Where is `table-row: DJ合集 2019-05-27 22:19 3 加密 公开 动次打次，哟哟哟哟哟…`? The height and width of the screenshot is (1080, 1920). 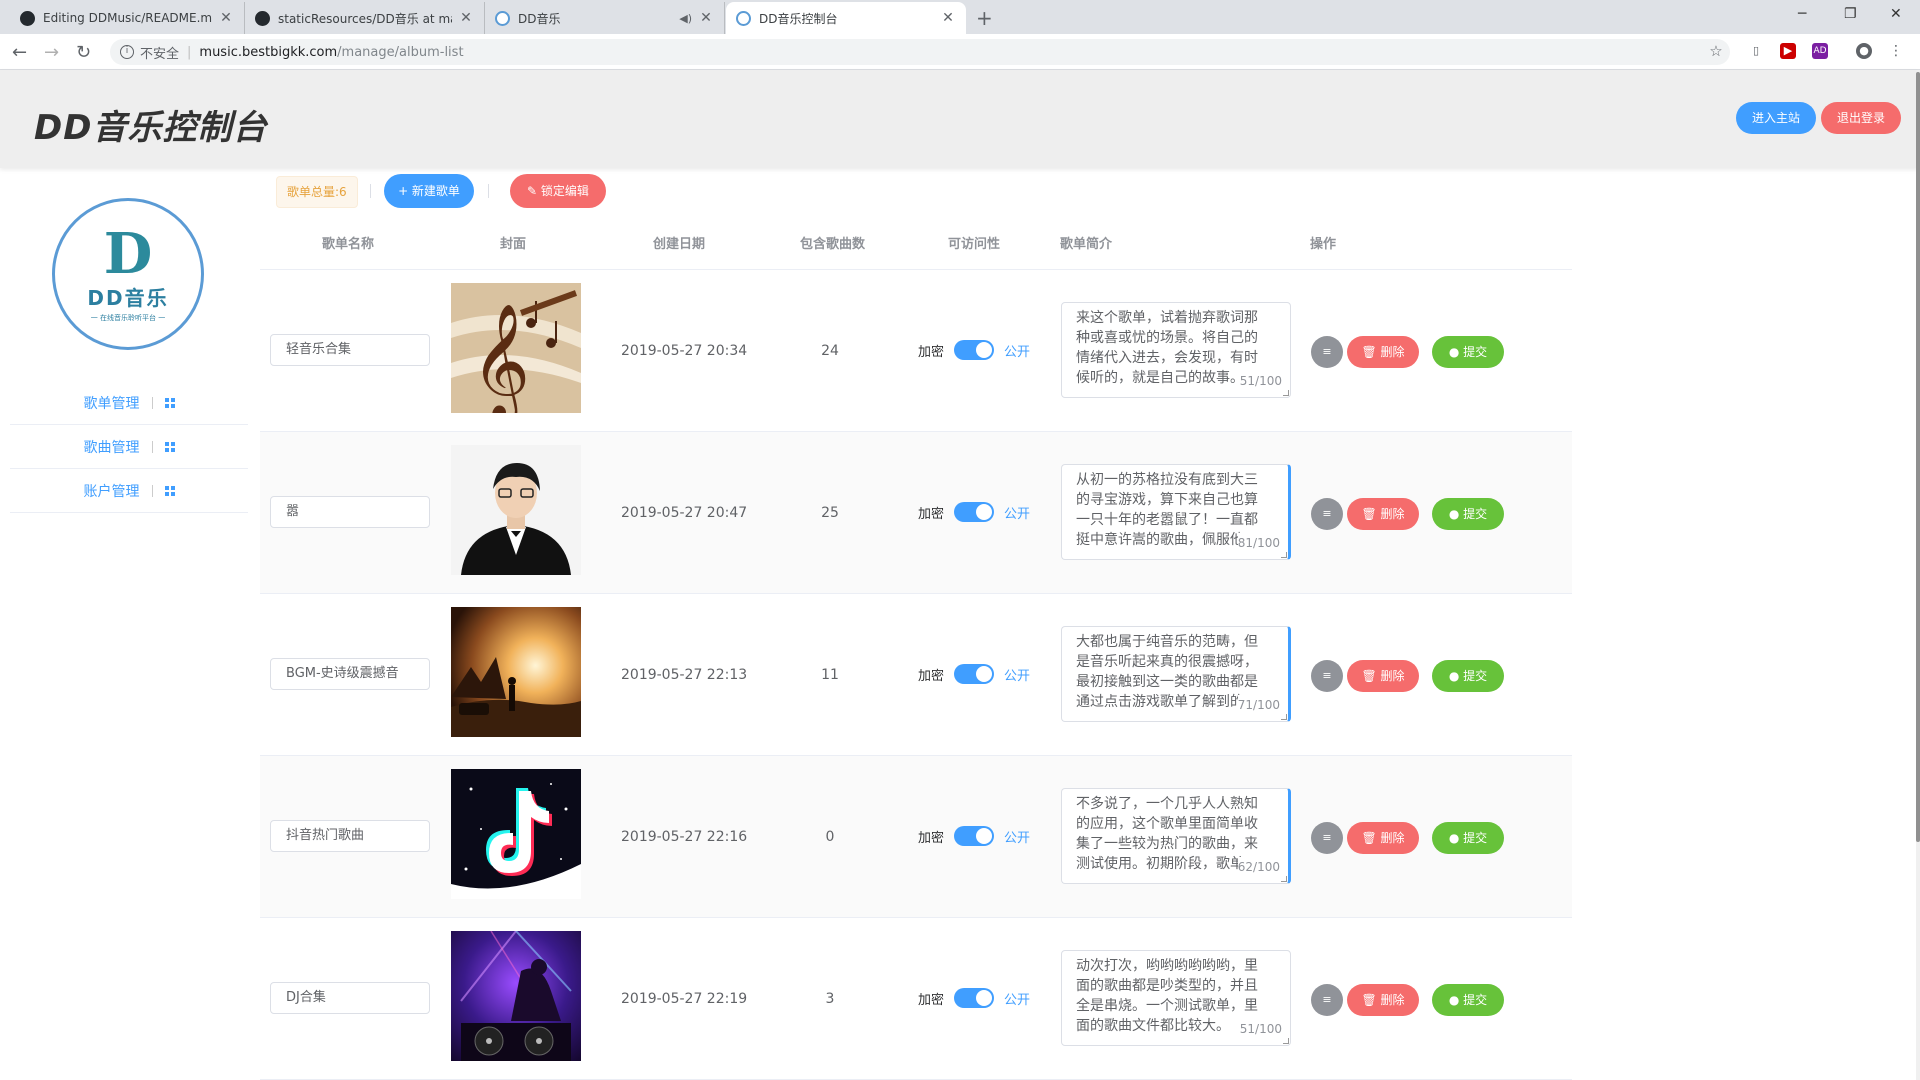 table-row: DJ合集 2019-05-27 22:19 3 加密 公开 动次打次，哟哟哟哟哟… is located at coordinates (916, 999).